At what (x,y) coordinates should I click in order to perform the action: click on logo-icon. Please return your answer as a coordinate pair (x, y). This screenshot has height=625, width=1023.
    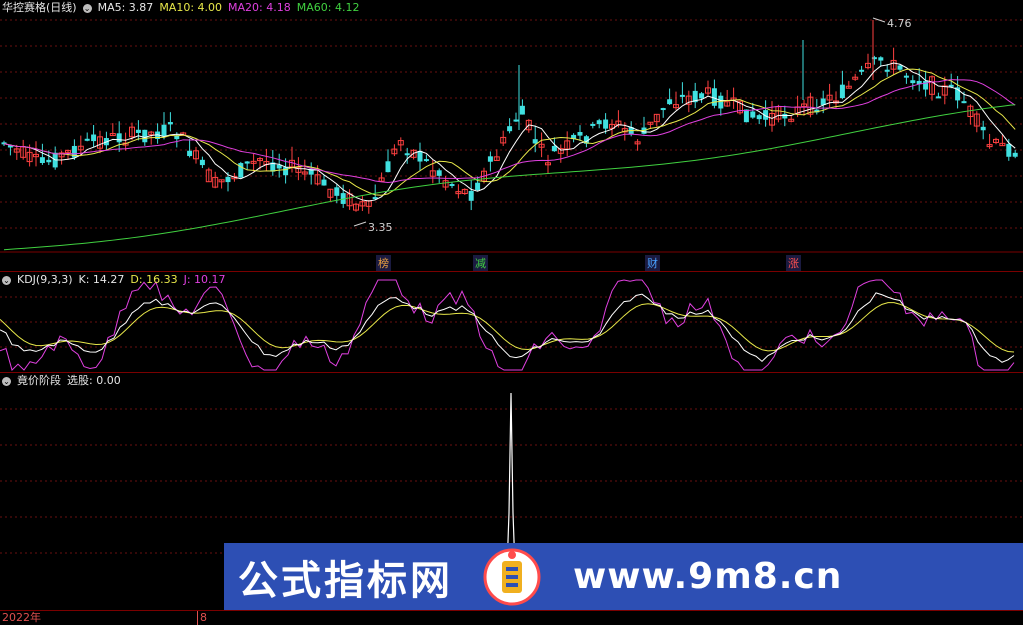
    Looking at the image, I should click on (512, 577).